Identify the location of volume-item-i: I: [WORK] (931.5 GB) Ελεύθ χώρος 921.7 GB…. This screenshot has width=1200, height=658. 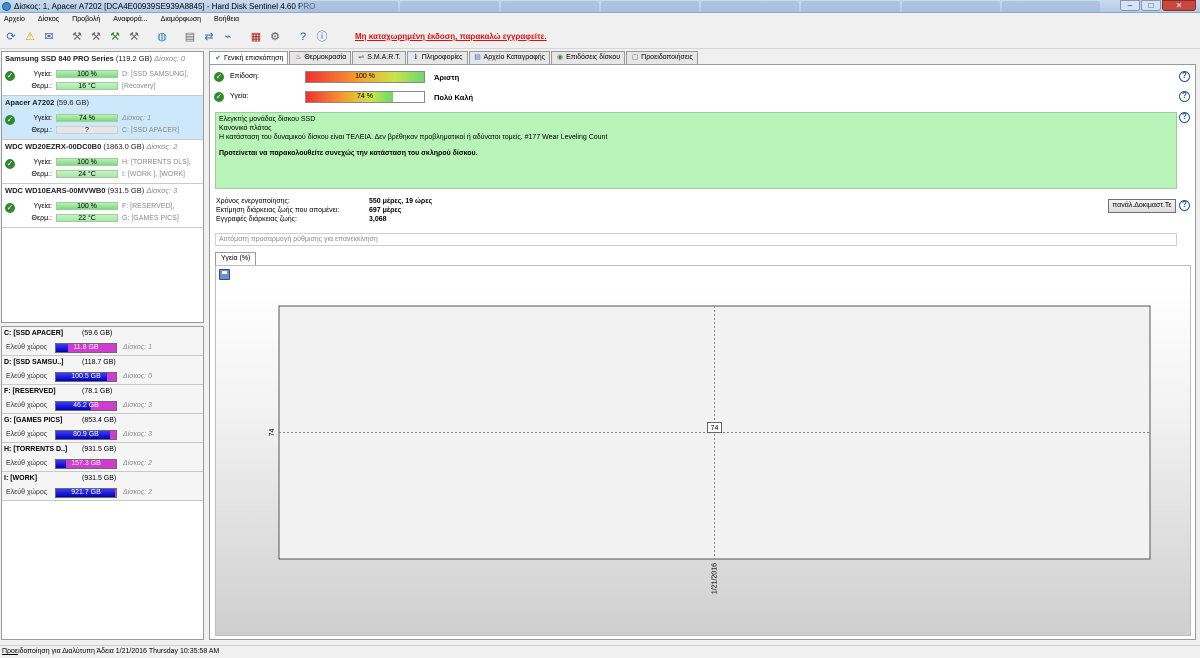
(102, 486).